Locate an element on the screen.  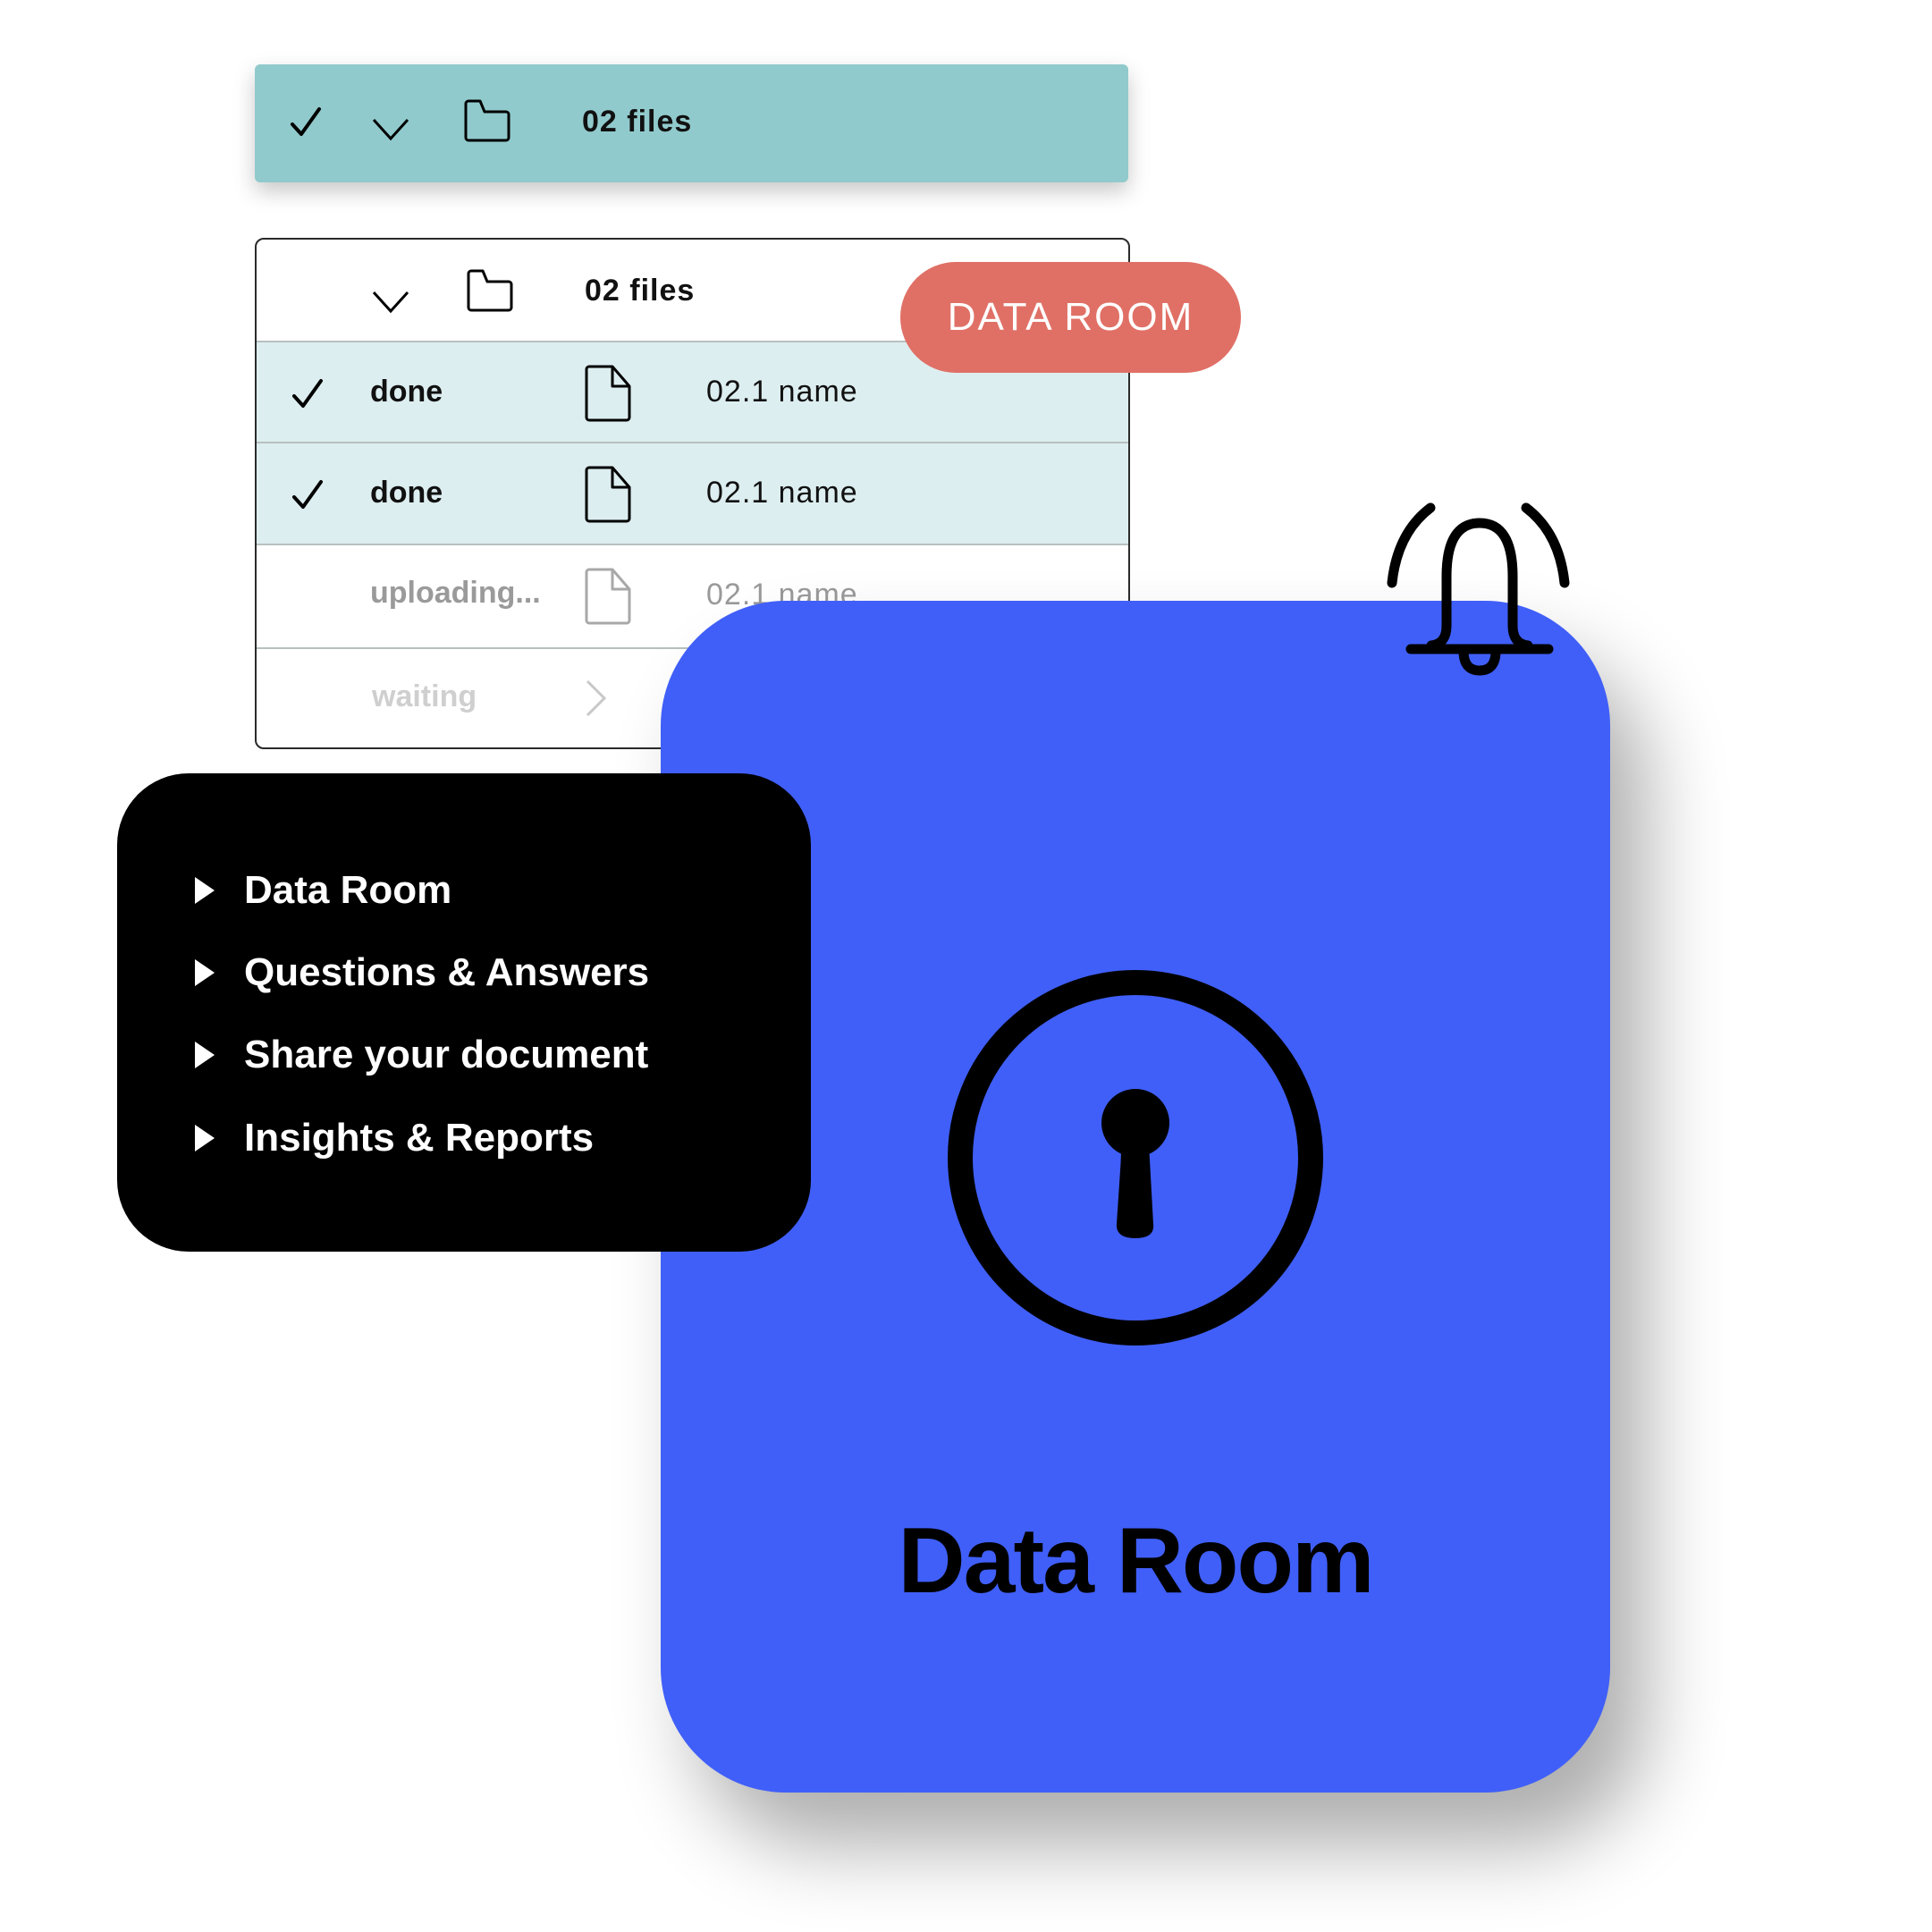
table-header-label: 02 files is located at coordinates (640, 291).